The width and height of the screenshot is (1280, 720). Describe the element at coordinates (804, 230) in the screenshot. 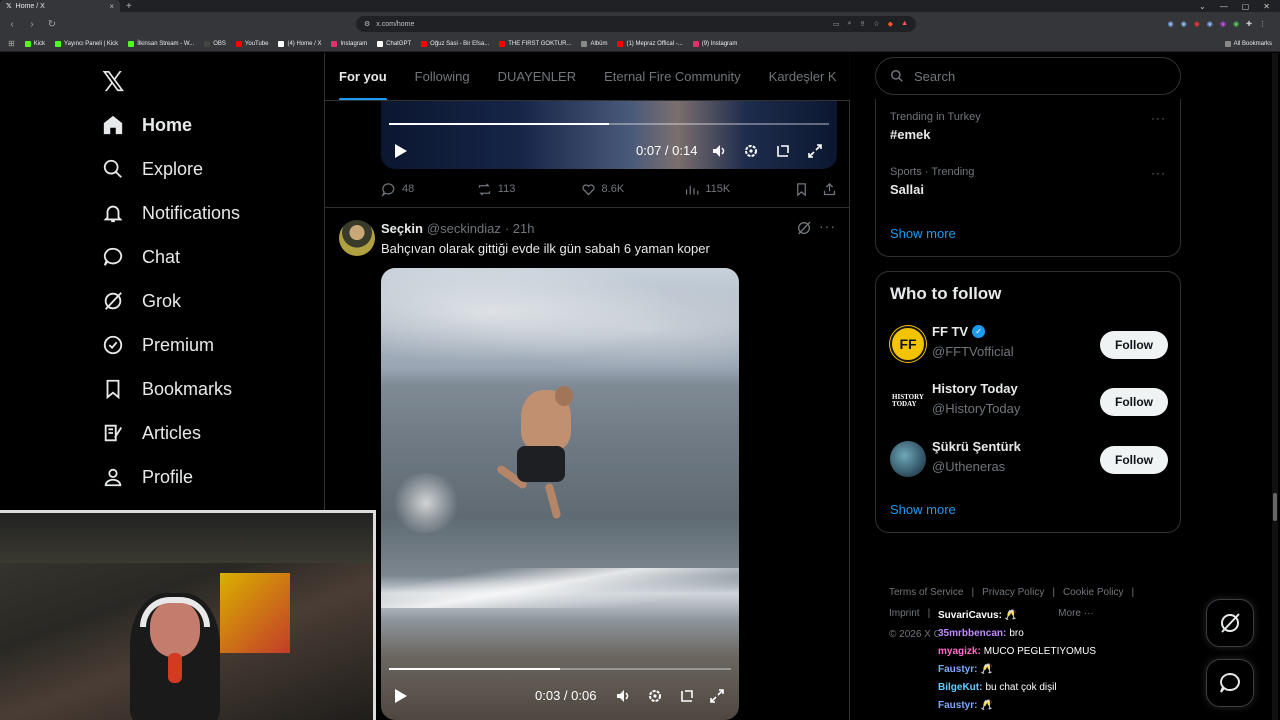

I see `grok-icon` at that location.